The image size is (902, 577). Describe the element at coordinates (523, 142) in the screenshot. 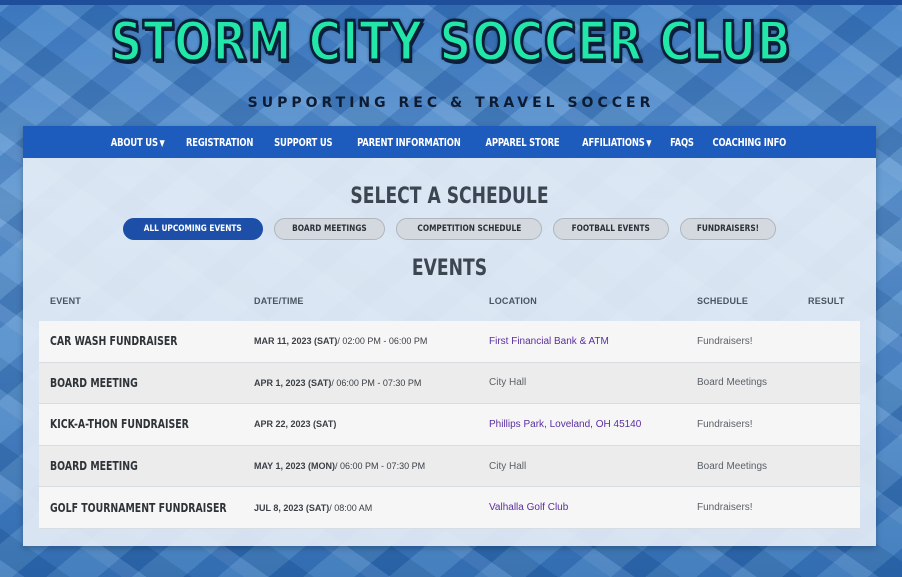

I see `nav-apparel-store: APPAREL STORE` at that location.